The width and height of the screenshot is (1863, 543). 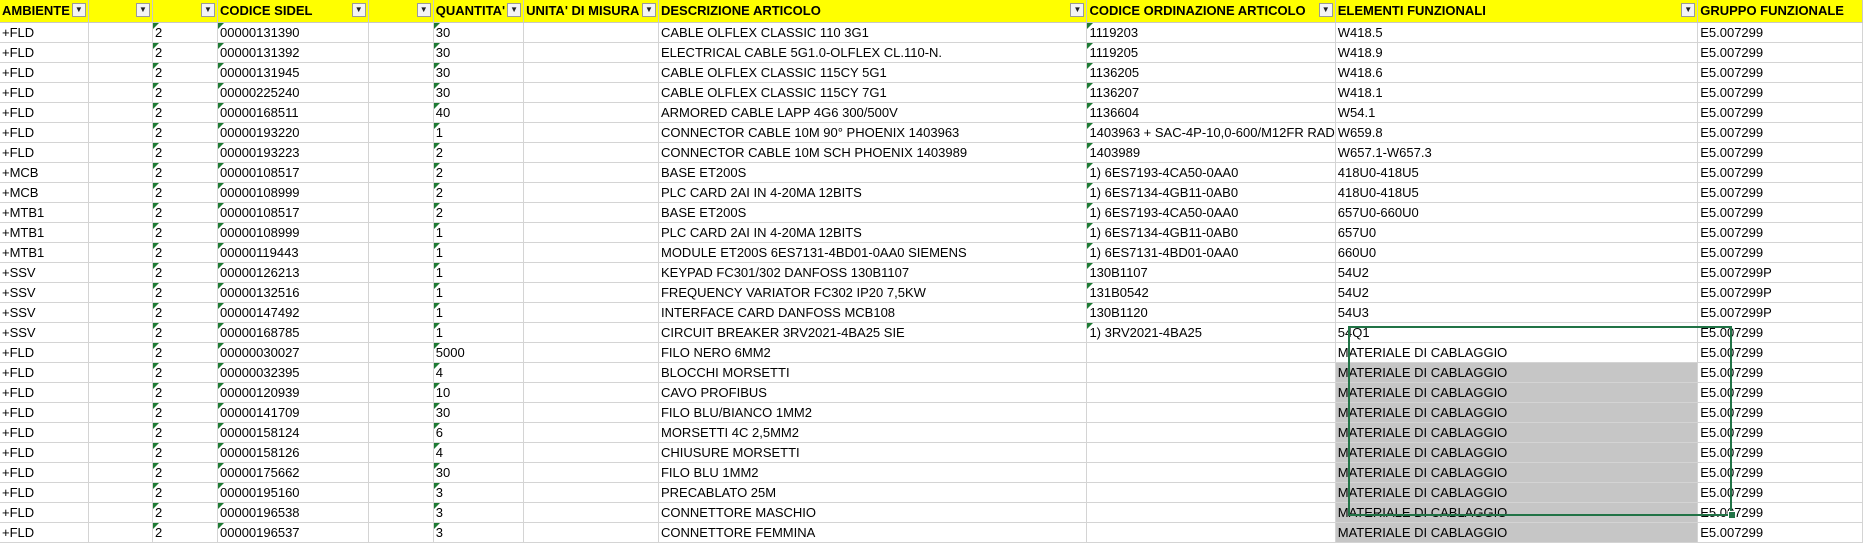 What do you see at coordinates (293, 232) in the screenshot?
I see `cell-codice-sidel: 00000108999` at bounding box center [293, 232].